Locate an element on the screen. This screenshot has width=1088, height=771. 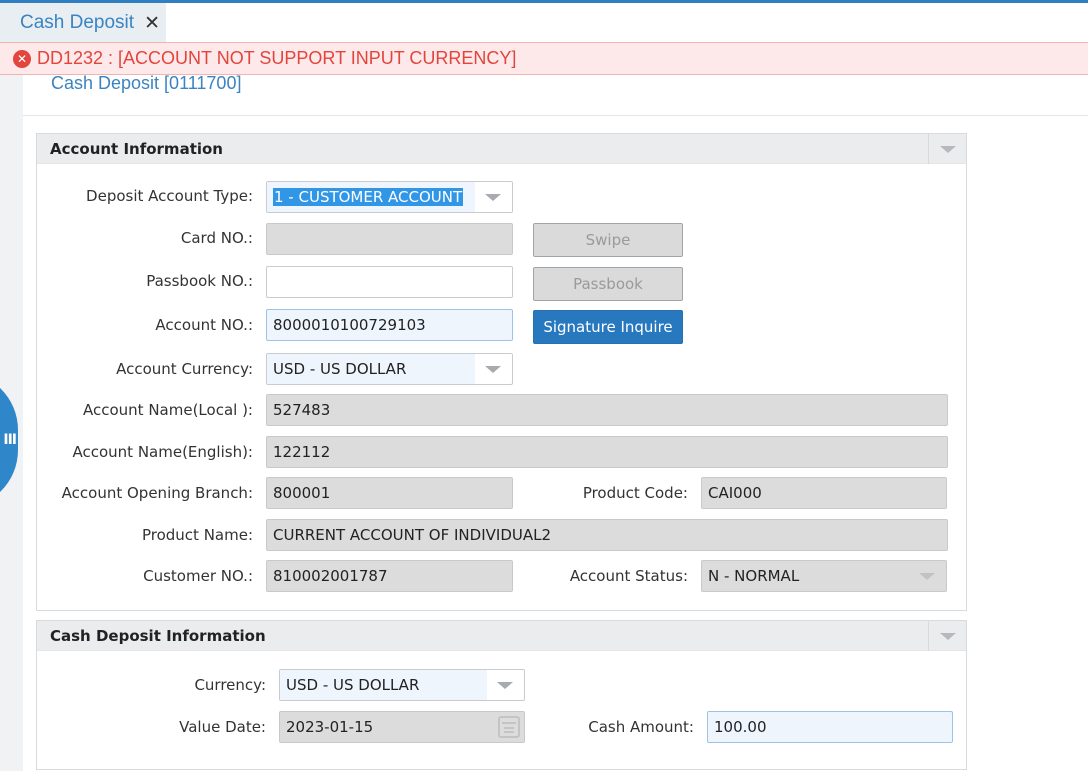
selected-value: 1 - CUSTOMER ACCOUNT is located at coordinates (368, 197).